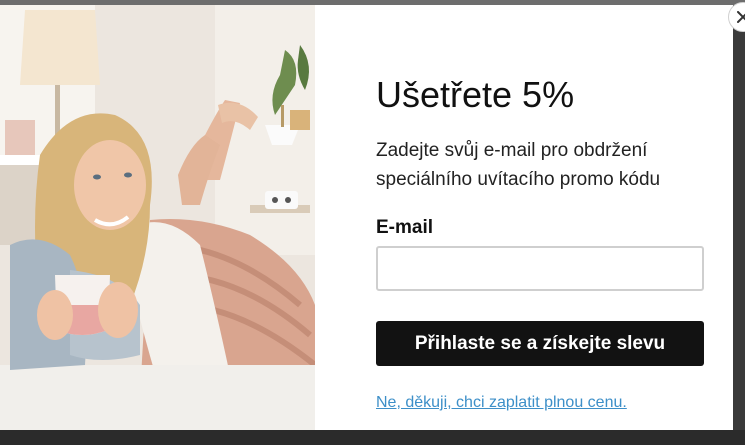 This screenshot has height=445, width=745. Describe the element at coordinates (540, 268) in the screenshot. I see `email-field` at that location.